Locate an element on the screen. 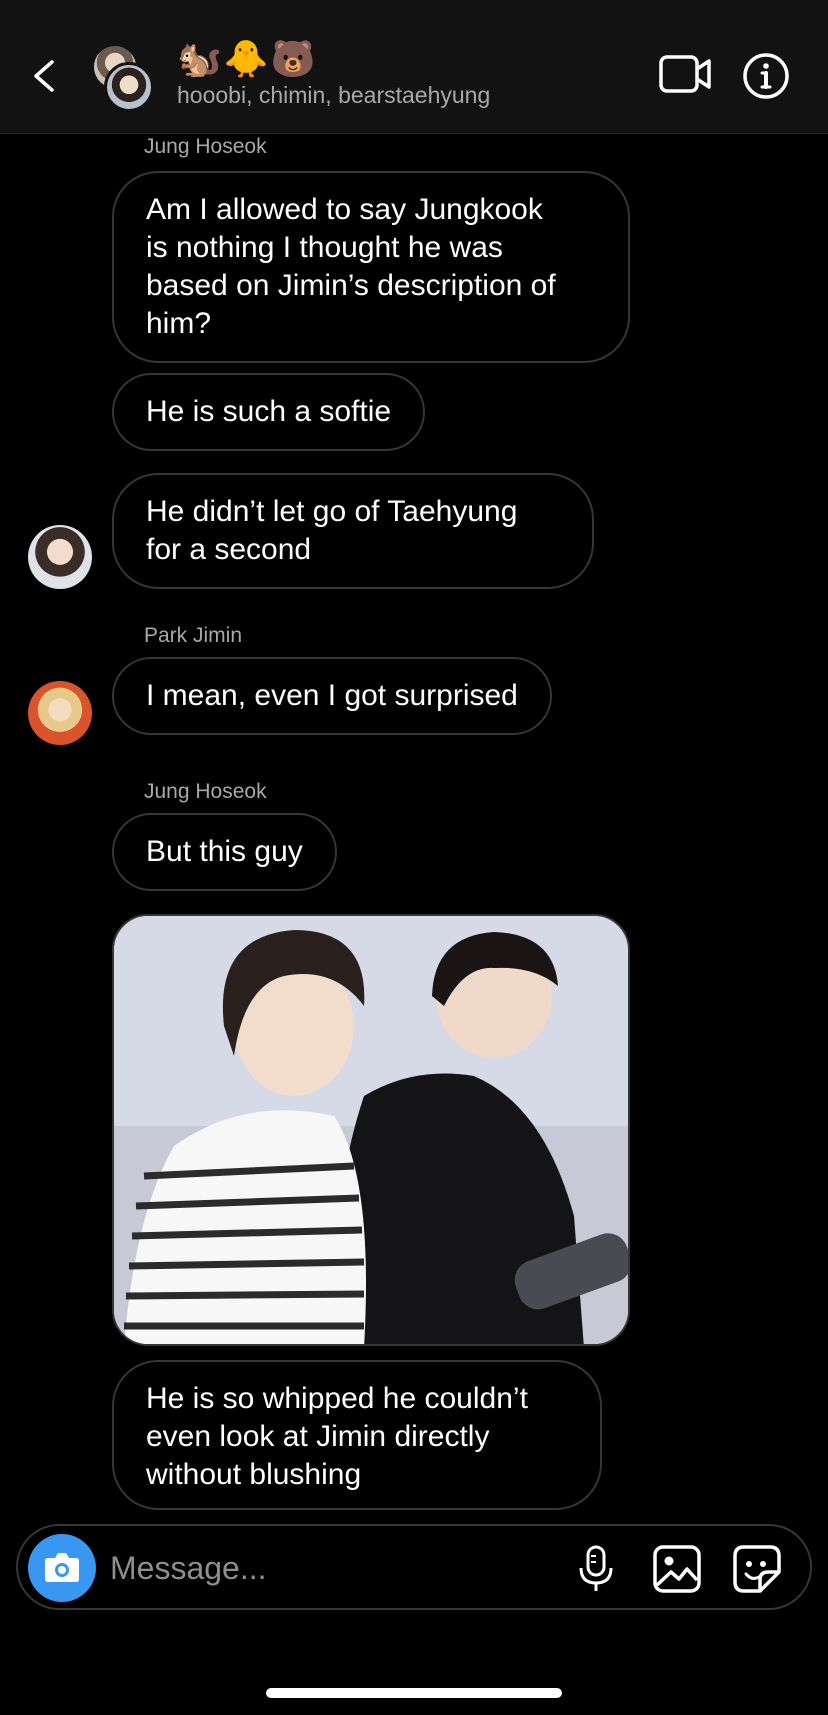 The height and width of the screenshot is (1715, 828). message-input is located at coordinates (310, 1568).